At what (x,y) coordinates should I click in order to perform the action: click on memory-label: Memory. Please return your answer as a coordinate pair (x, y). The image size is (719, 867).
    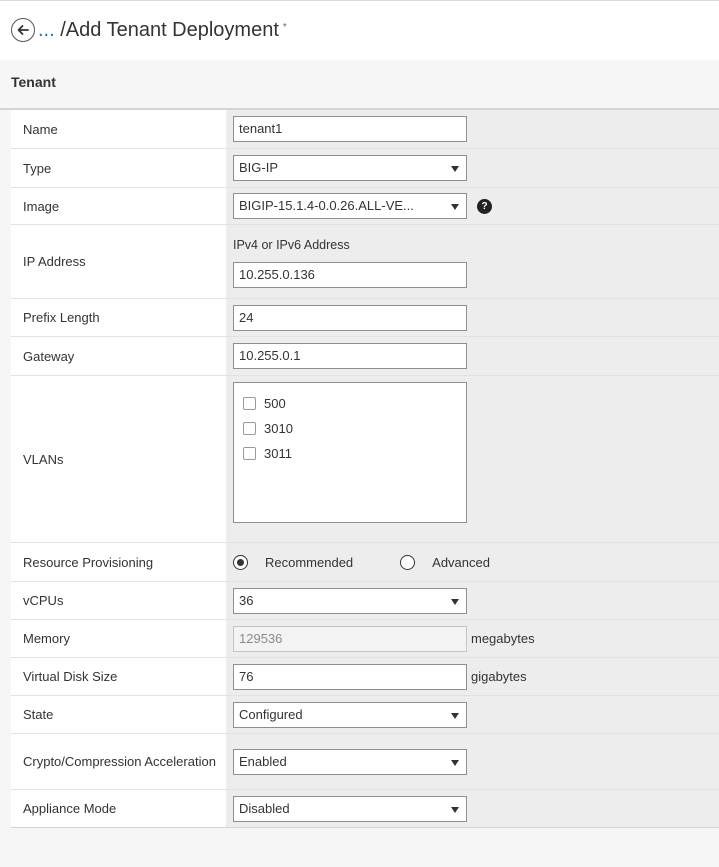
    Looking at the image, I should click on (118, 638).